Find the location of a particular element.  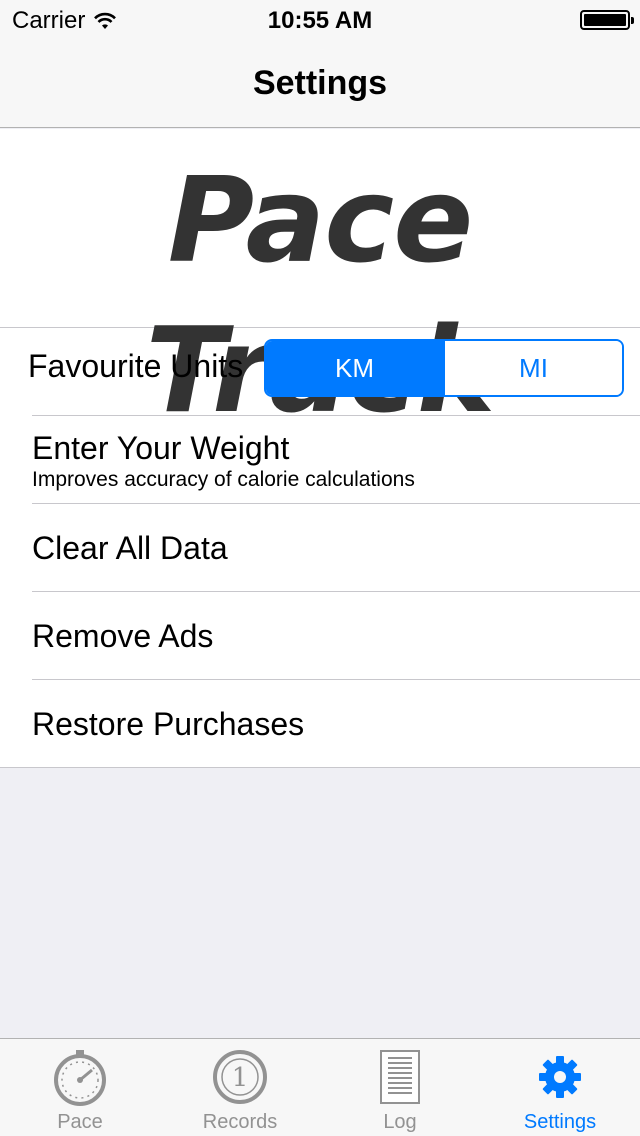

tab-log-label: Log is located at coordinates (400, 1122).